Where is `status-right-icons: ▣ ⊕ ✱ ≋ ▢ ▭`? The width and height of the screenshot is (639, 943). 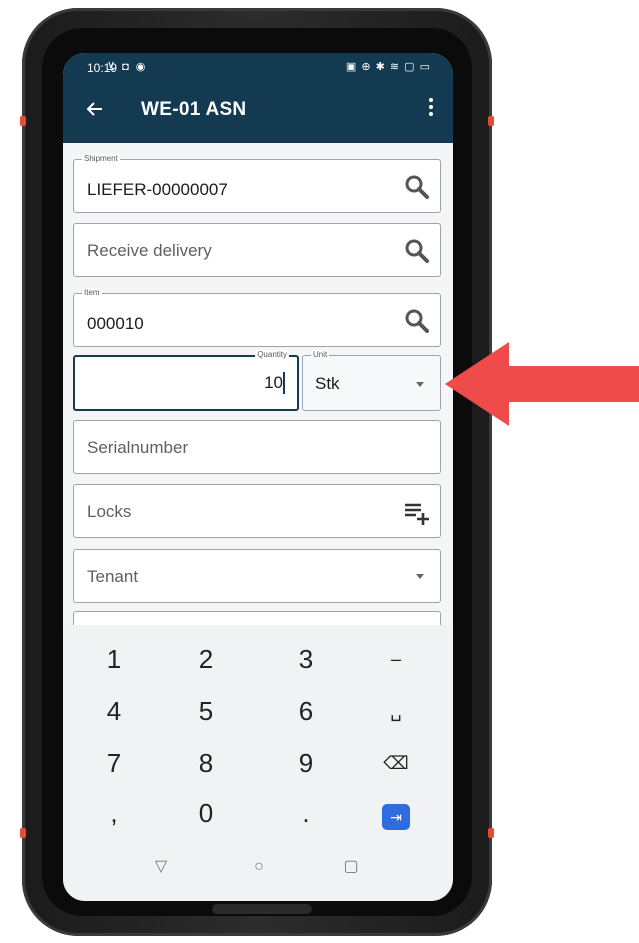 status-right-icons: ▣ ⊕ ✱ ≋ ▢ ▭ is located at coordinates (388, 67).